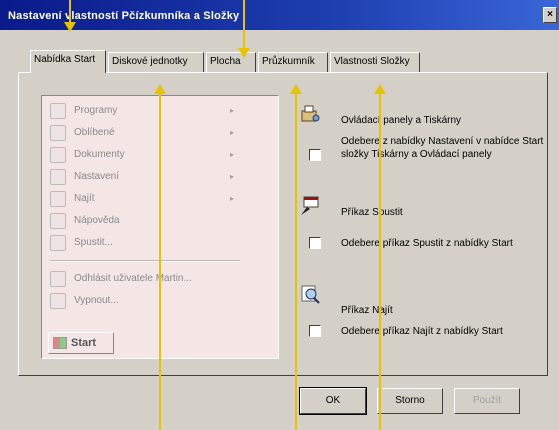 This screenshot has width=559, height=430. I want to click on cancel-button: Storno, so click(410, 401).